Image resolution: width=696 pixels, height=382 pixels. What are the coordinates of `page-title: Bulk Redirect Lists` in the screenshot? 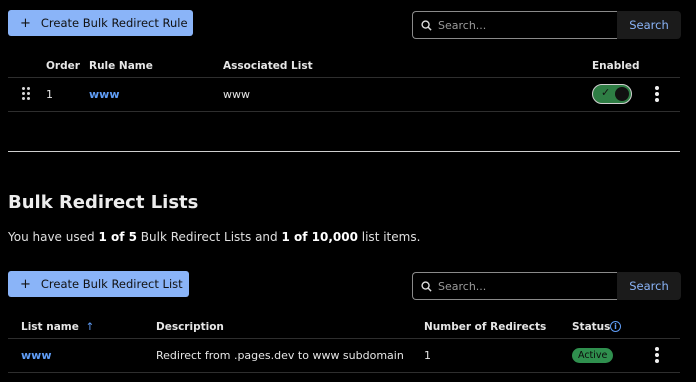 It's located at (103, 202).